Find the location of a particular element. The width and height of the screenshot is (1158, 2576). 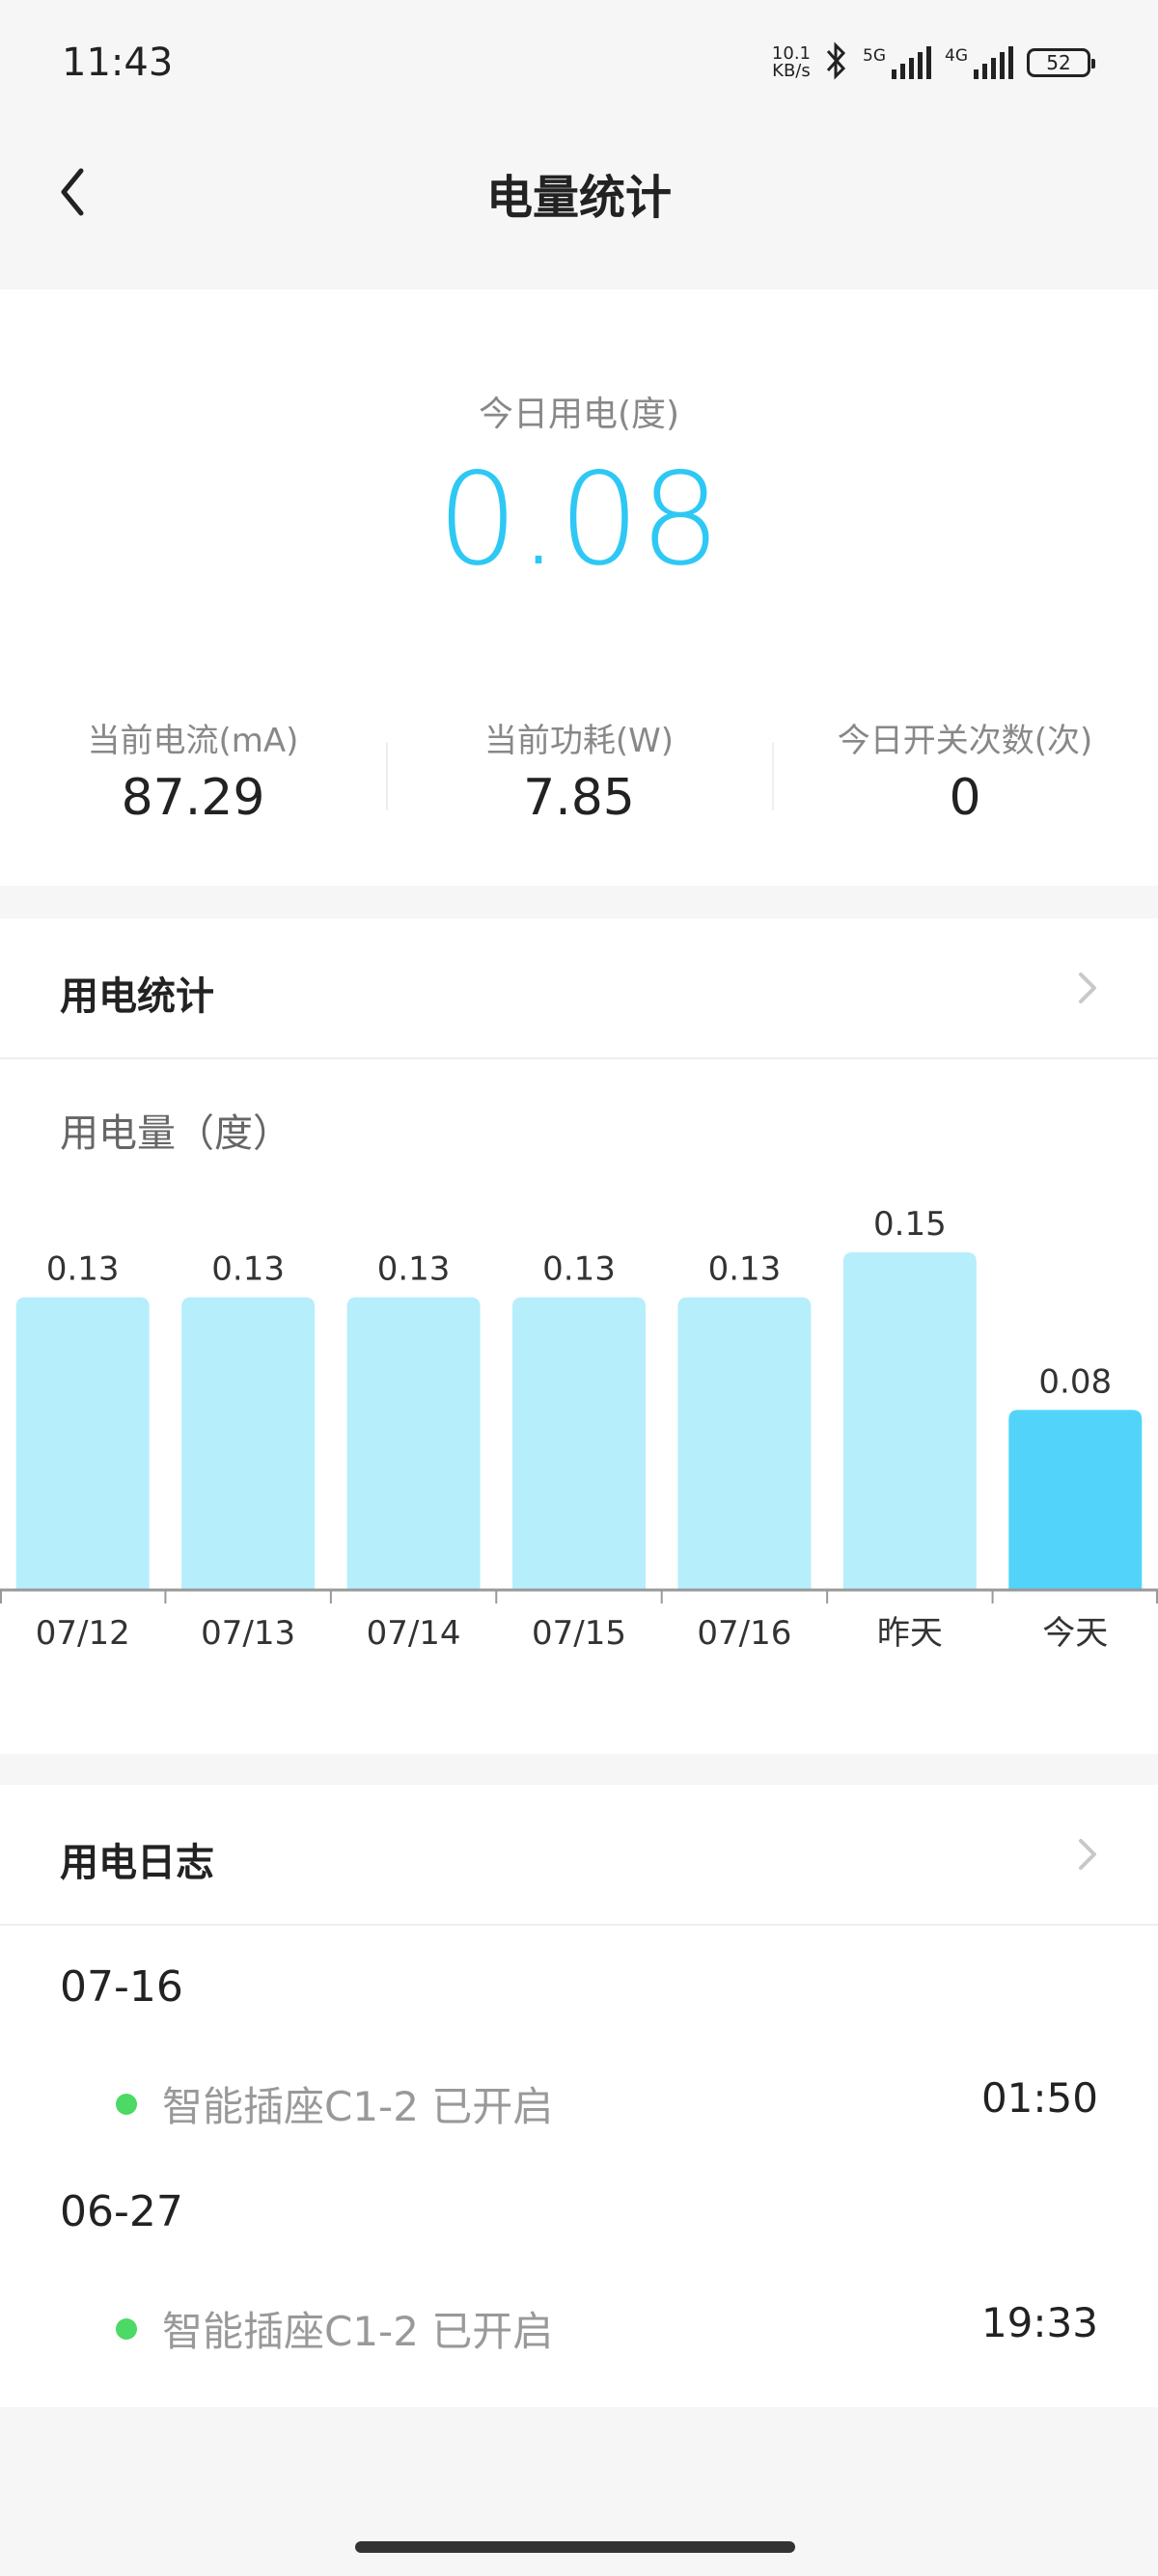

x-tick-label: 07/16 is located at coordinates (744, 1634).